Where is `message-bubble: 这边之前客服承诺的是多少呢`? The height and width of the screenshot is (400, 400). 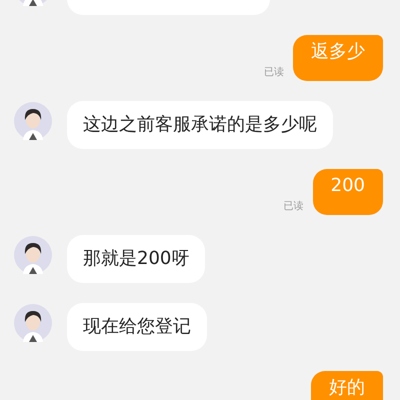
message-bubble: 这边之前客服承诺的是多少呢 is located at coordinates (200, 125).